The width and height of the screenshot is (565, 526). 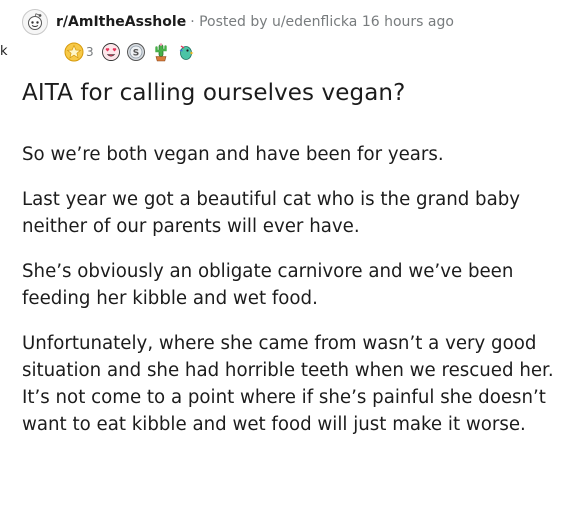 I want to click on cactus-award-icon, so click(x=161, y=52).